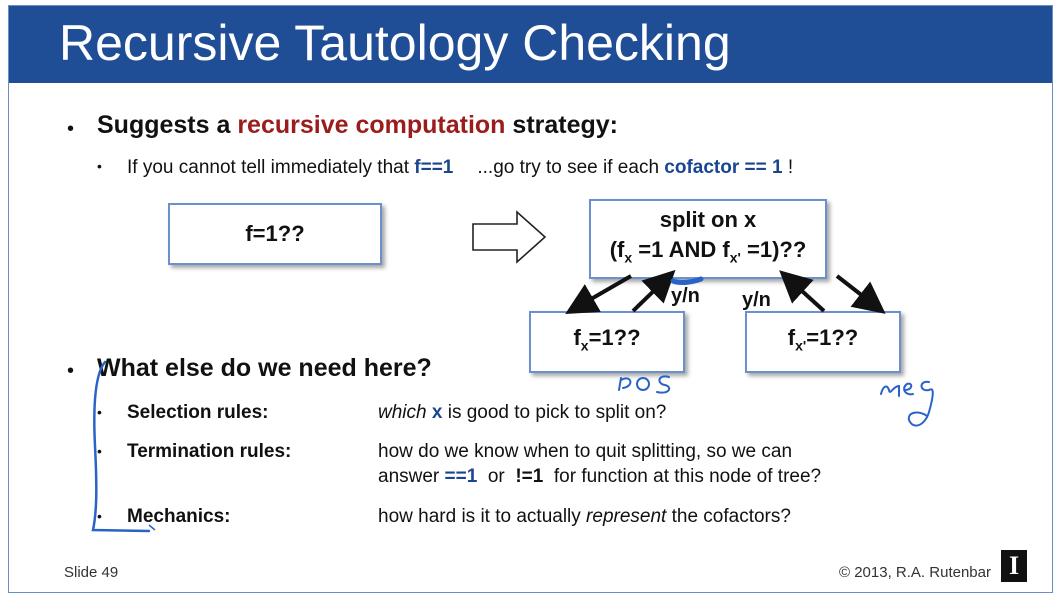 The height and width of the screenshot is (603, 1063). Describe the element at coordinates (509, 237) in the screenshot. I see `outline-right-arrow` at that location.